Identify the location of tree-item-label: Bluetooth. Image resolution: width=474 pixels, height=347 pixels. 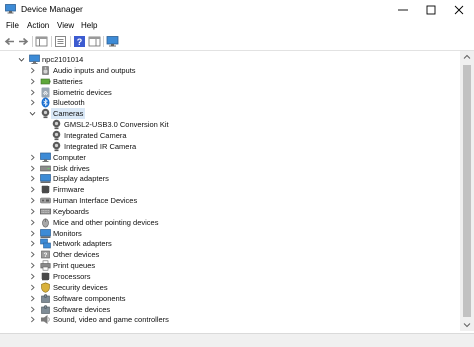
(69, 103).